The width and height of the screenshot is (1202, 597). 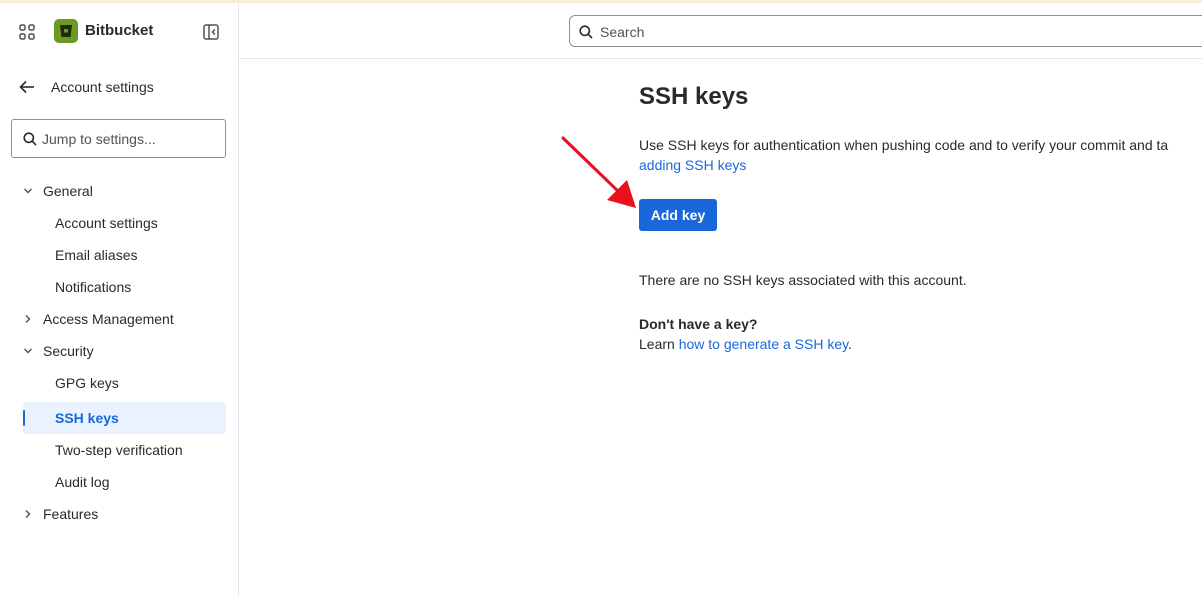 I want to click on nav-group-label: Features, so click(x=71, y=514).